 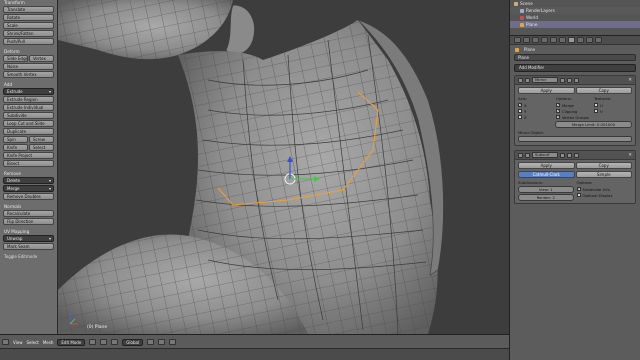 I want to click on checkbox-label: Y, so click(x=525, y=111).